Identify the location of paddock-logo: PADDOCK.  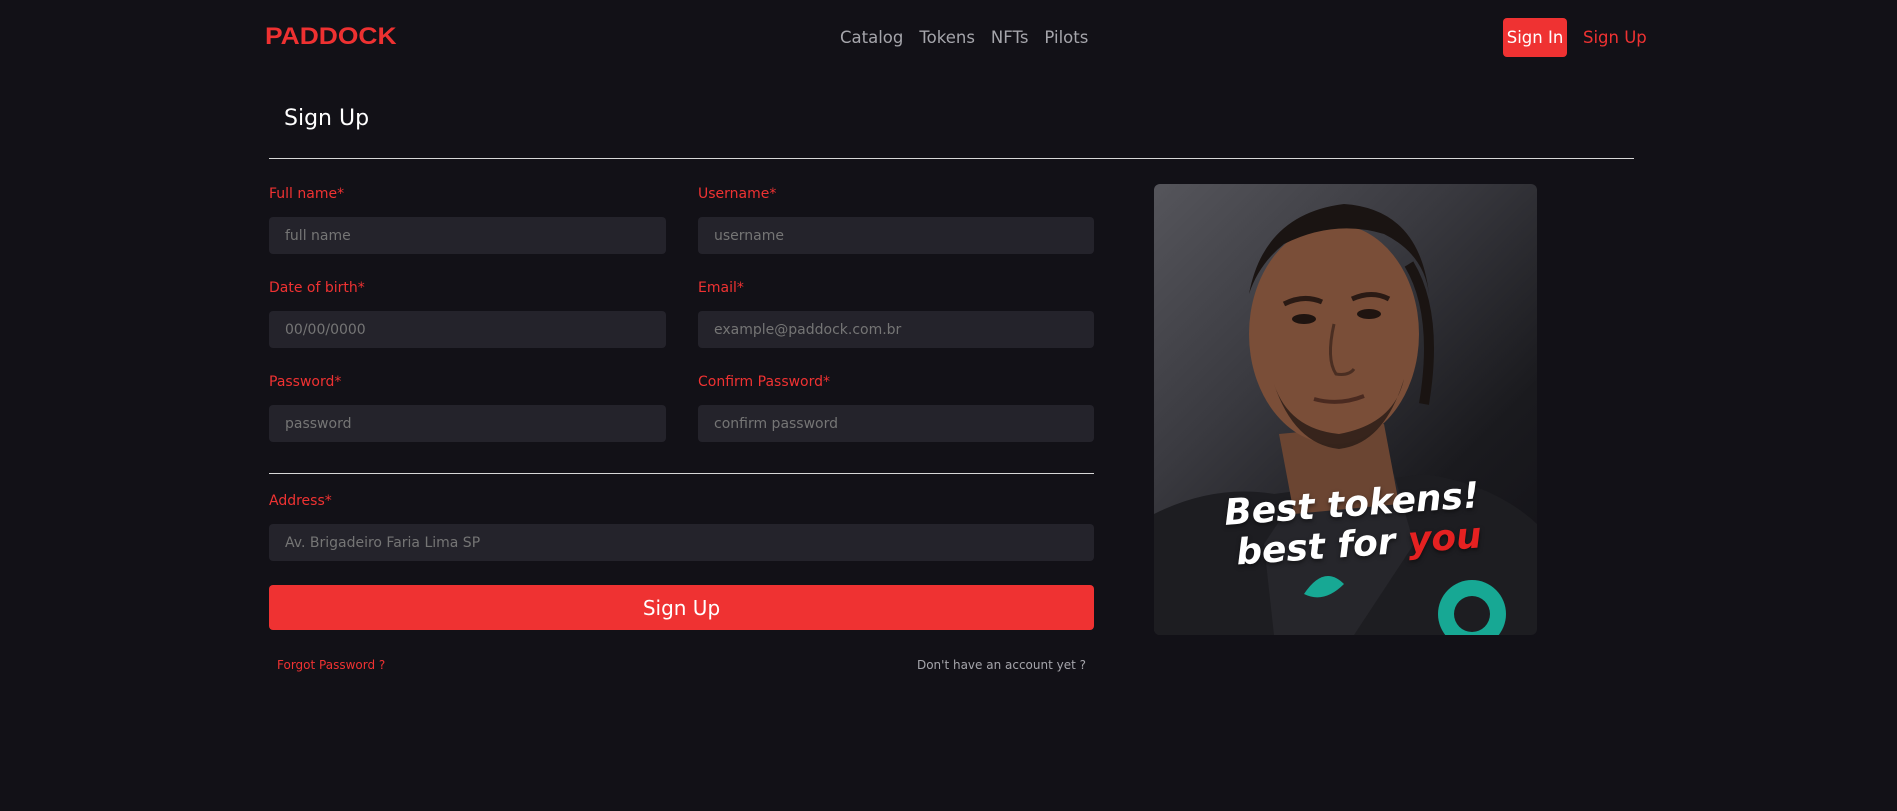
(331, 37).